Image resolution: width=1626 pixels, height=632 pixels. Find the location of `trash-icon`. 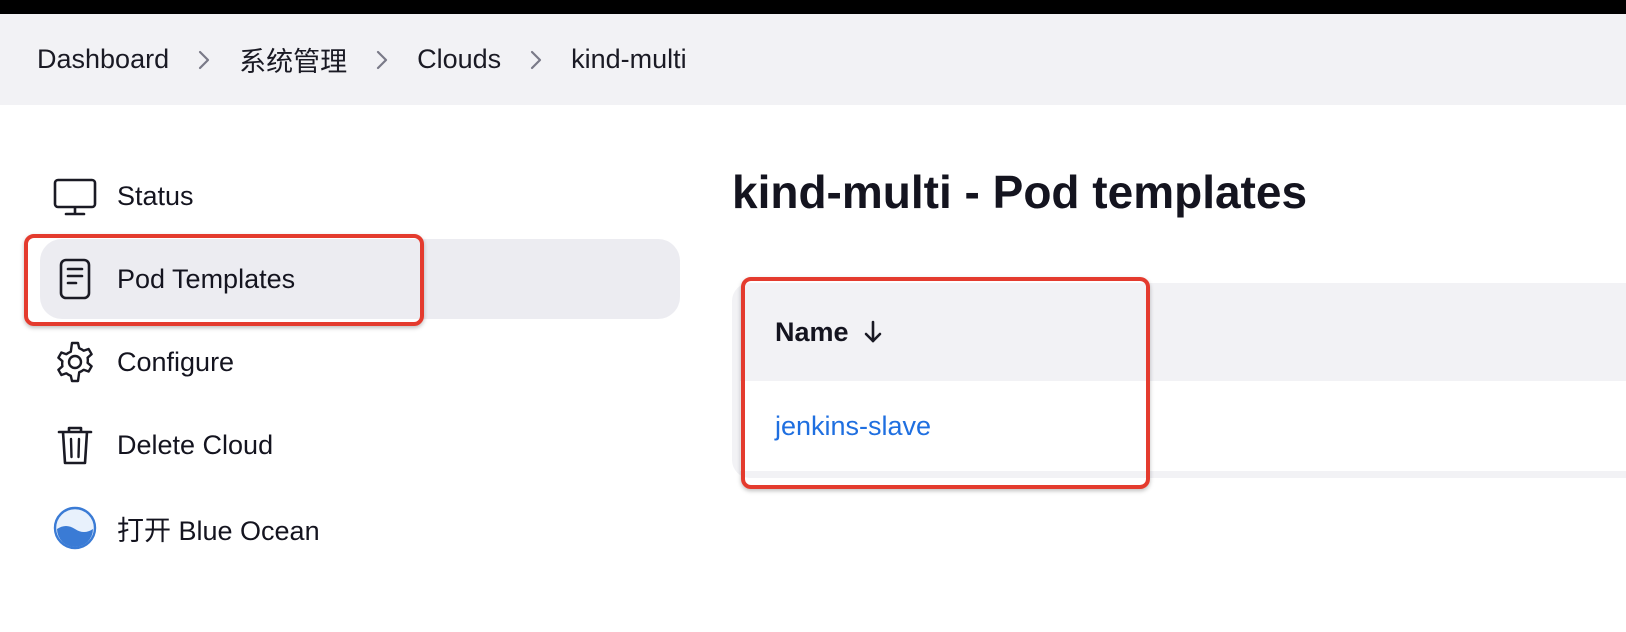

trash-icon is located at coordinates (75, 445).